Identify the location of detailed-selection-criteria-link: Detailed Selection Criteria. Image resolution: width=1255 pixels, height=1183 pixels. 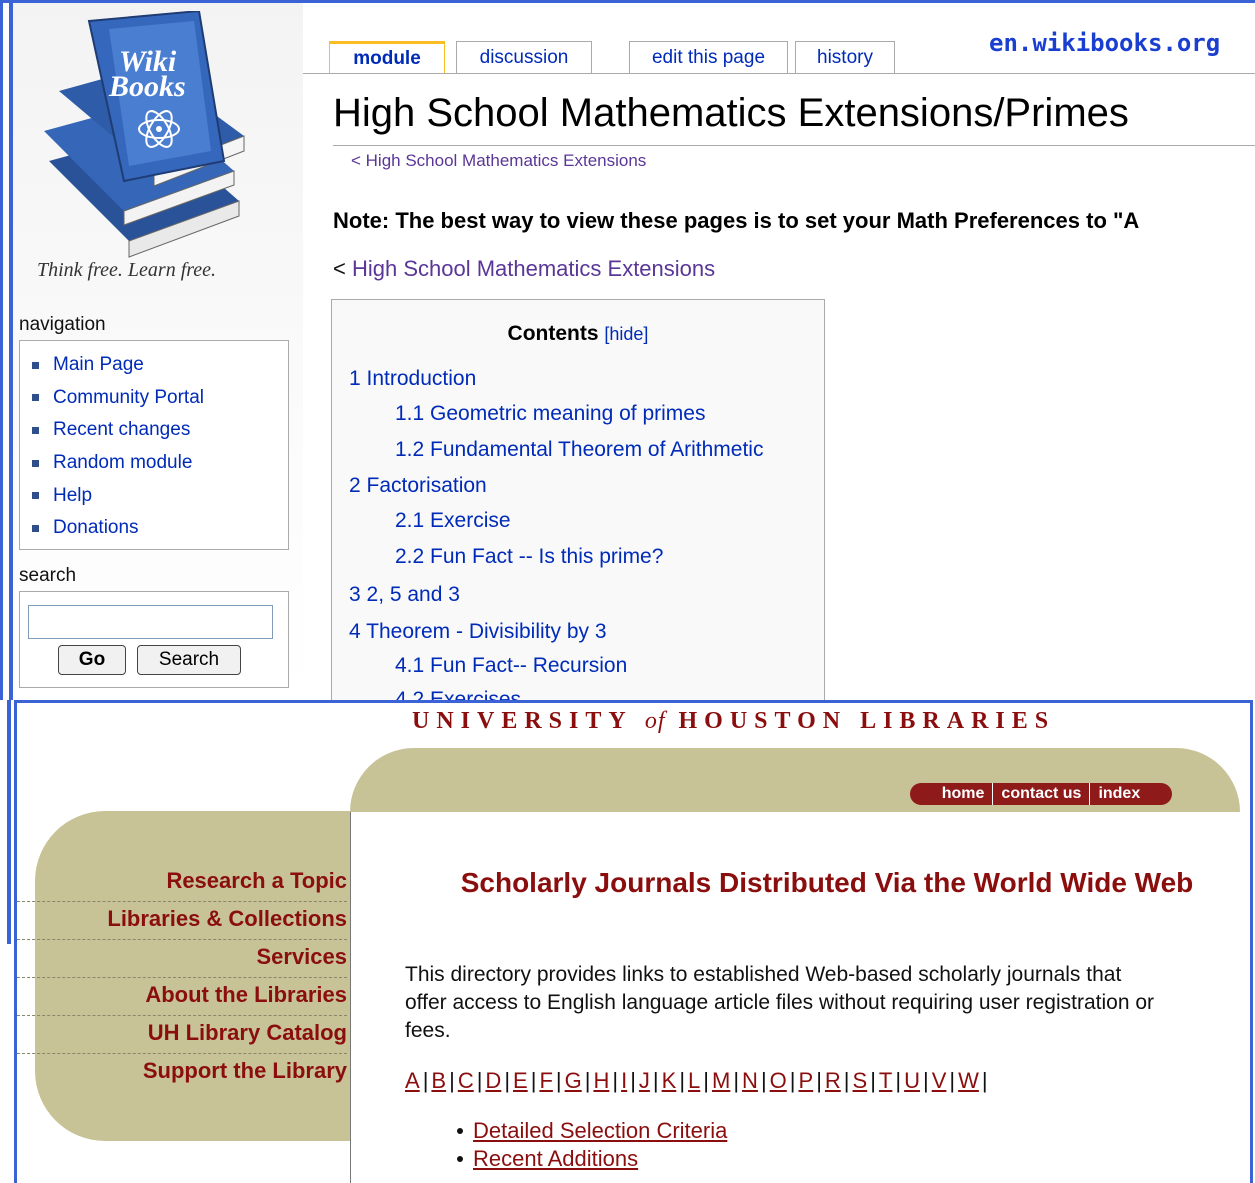
(600, 1131).